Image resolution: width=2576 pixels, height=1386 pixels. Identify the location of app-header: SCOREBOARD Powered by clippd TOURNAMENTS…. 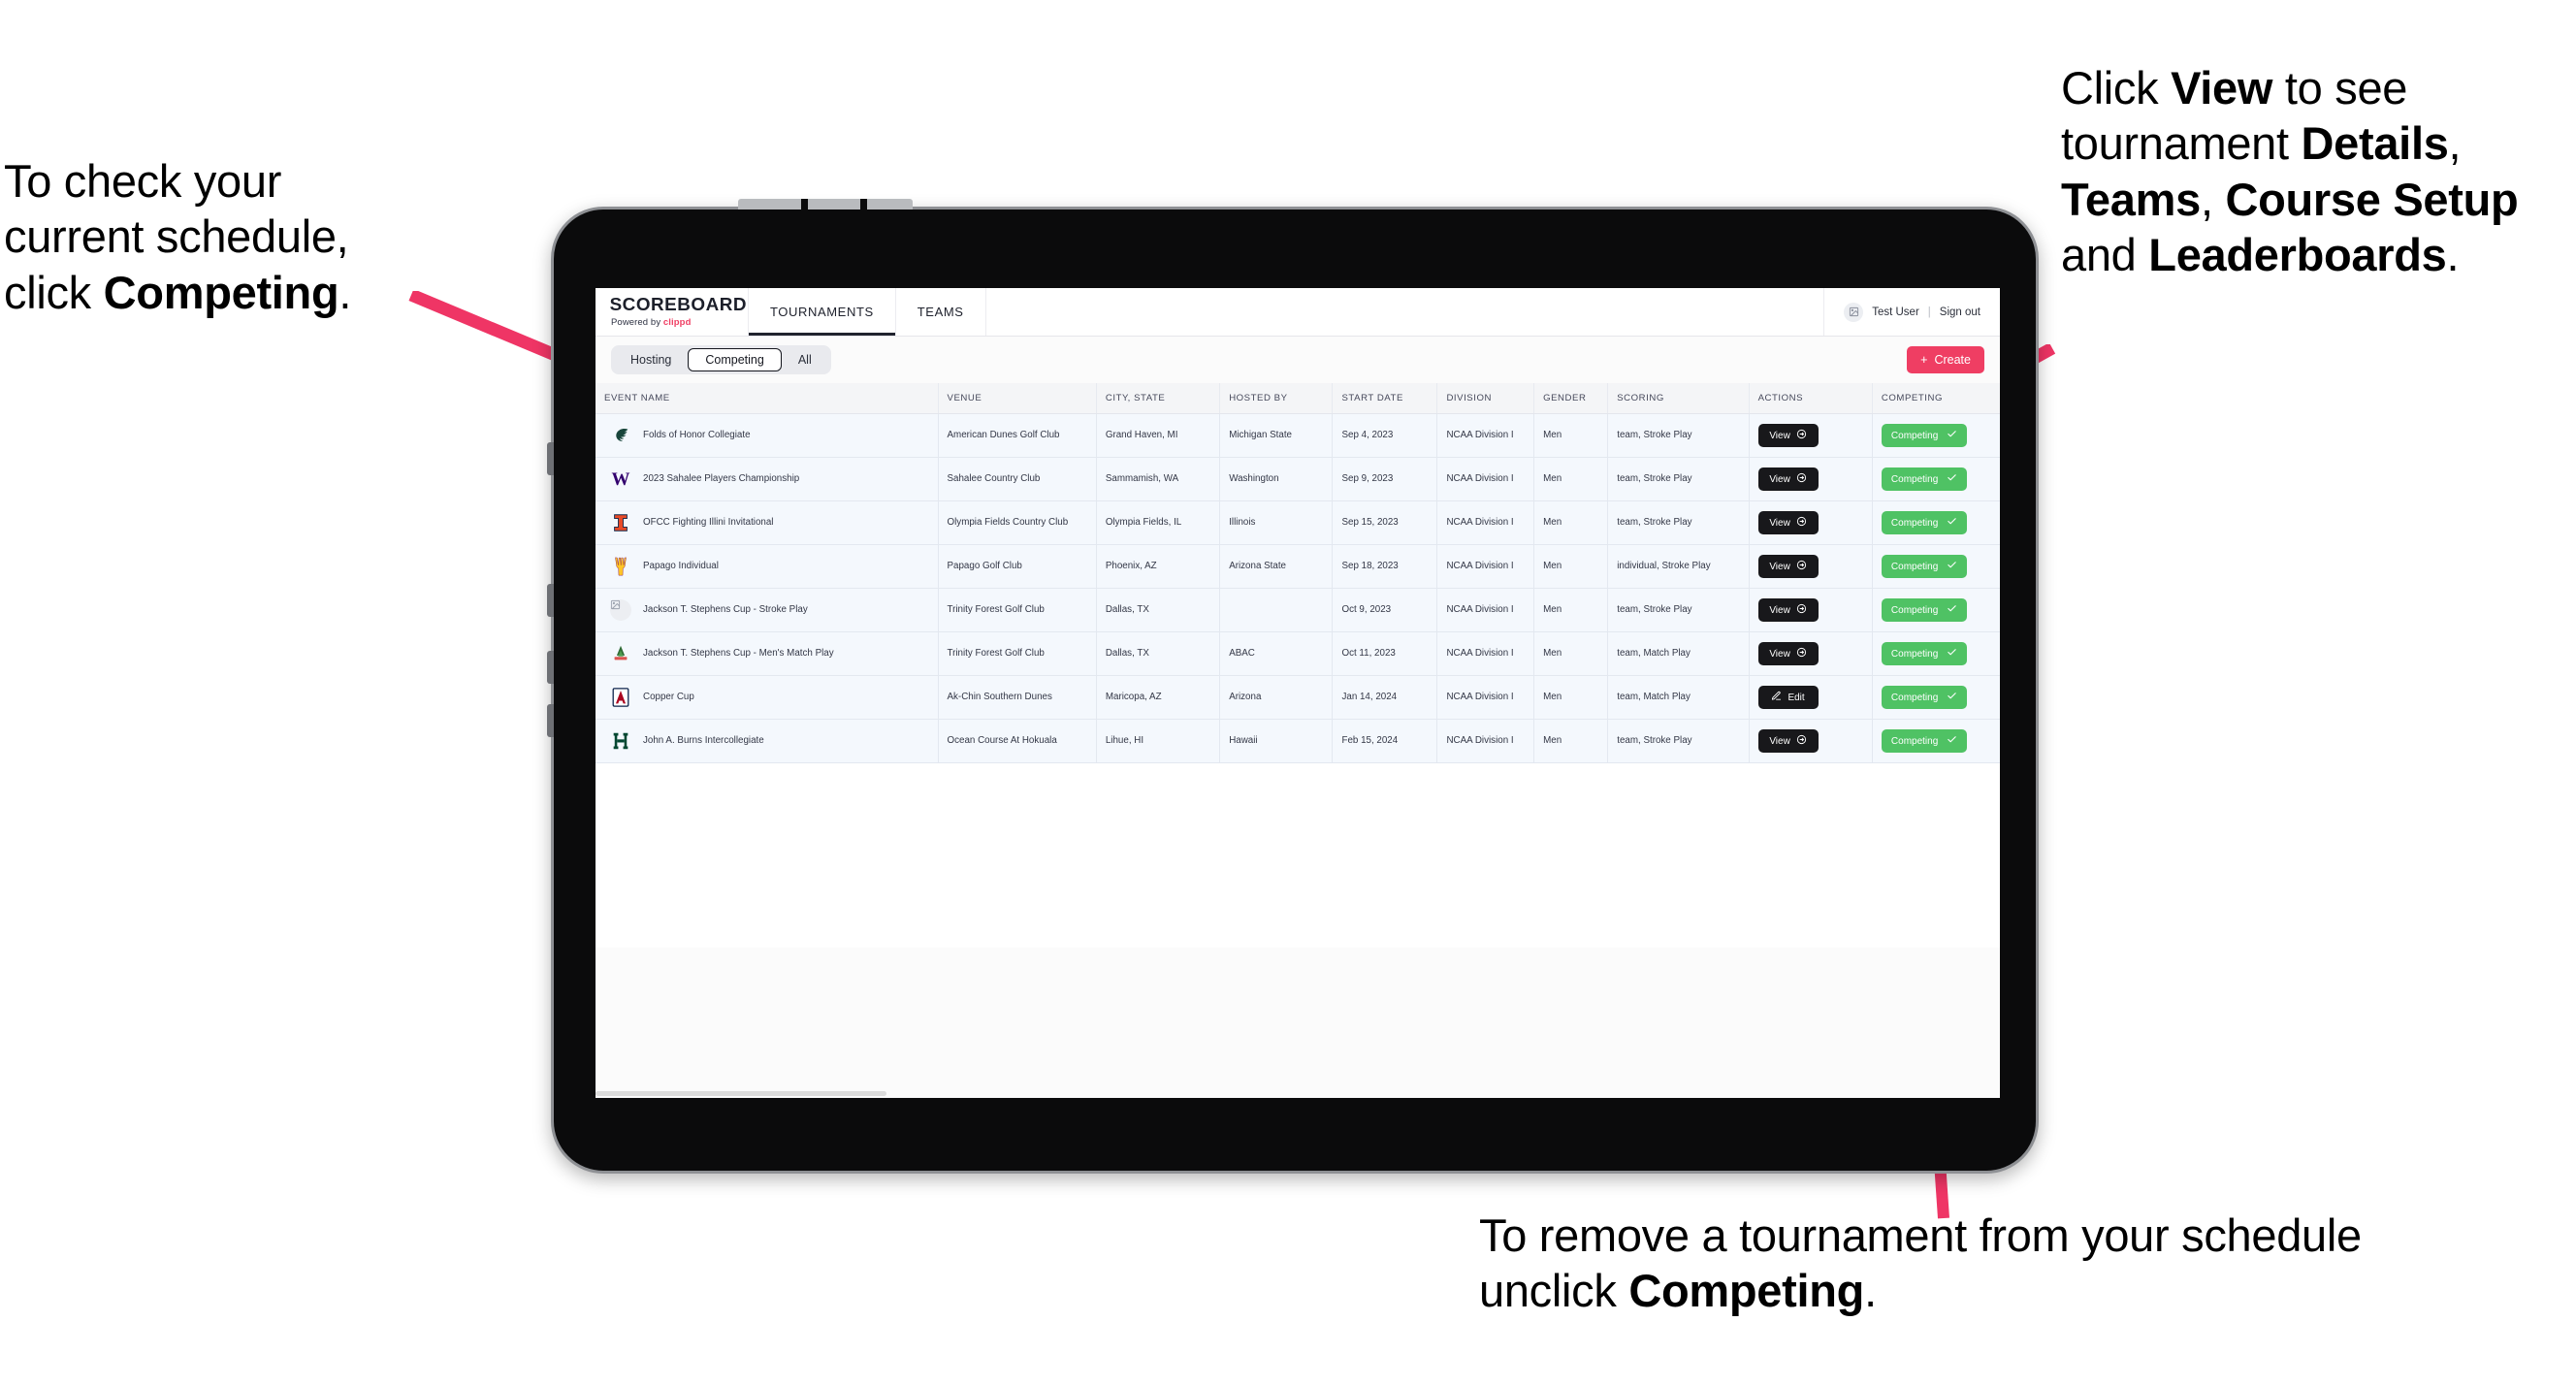
(1298, 312).